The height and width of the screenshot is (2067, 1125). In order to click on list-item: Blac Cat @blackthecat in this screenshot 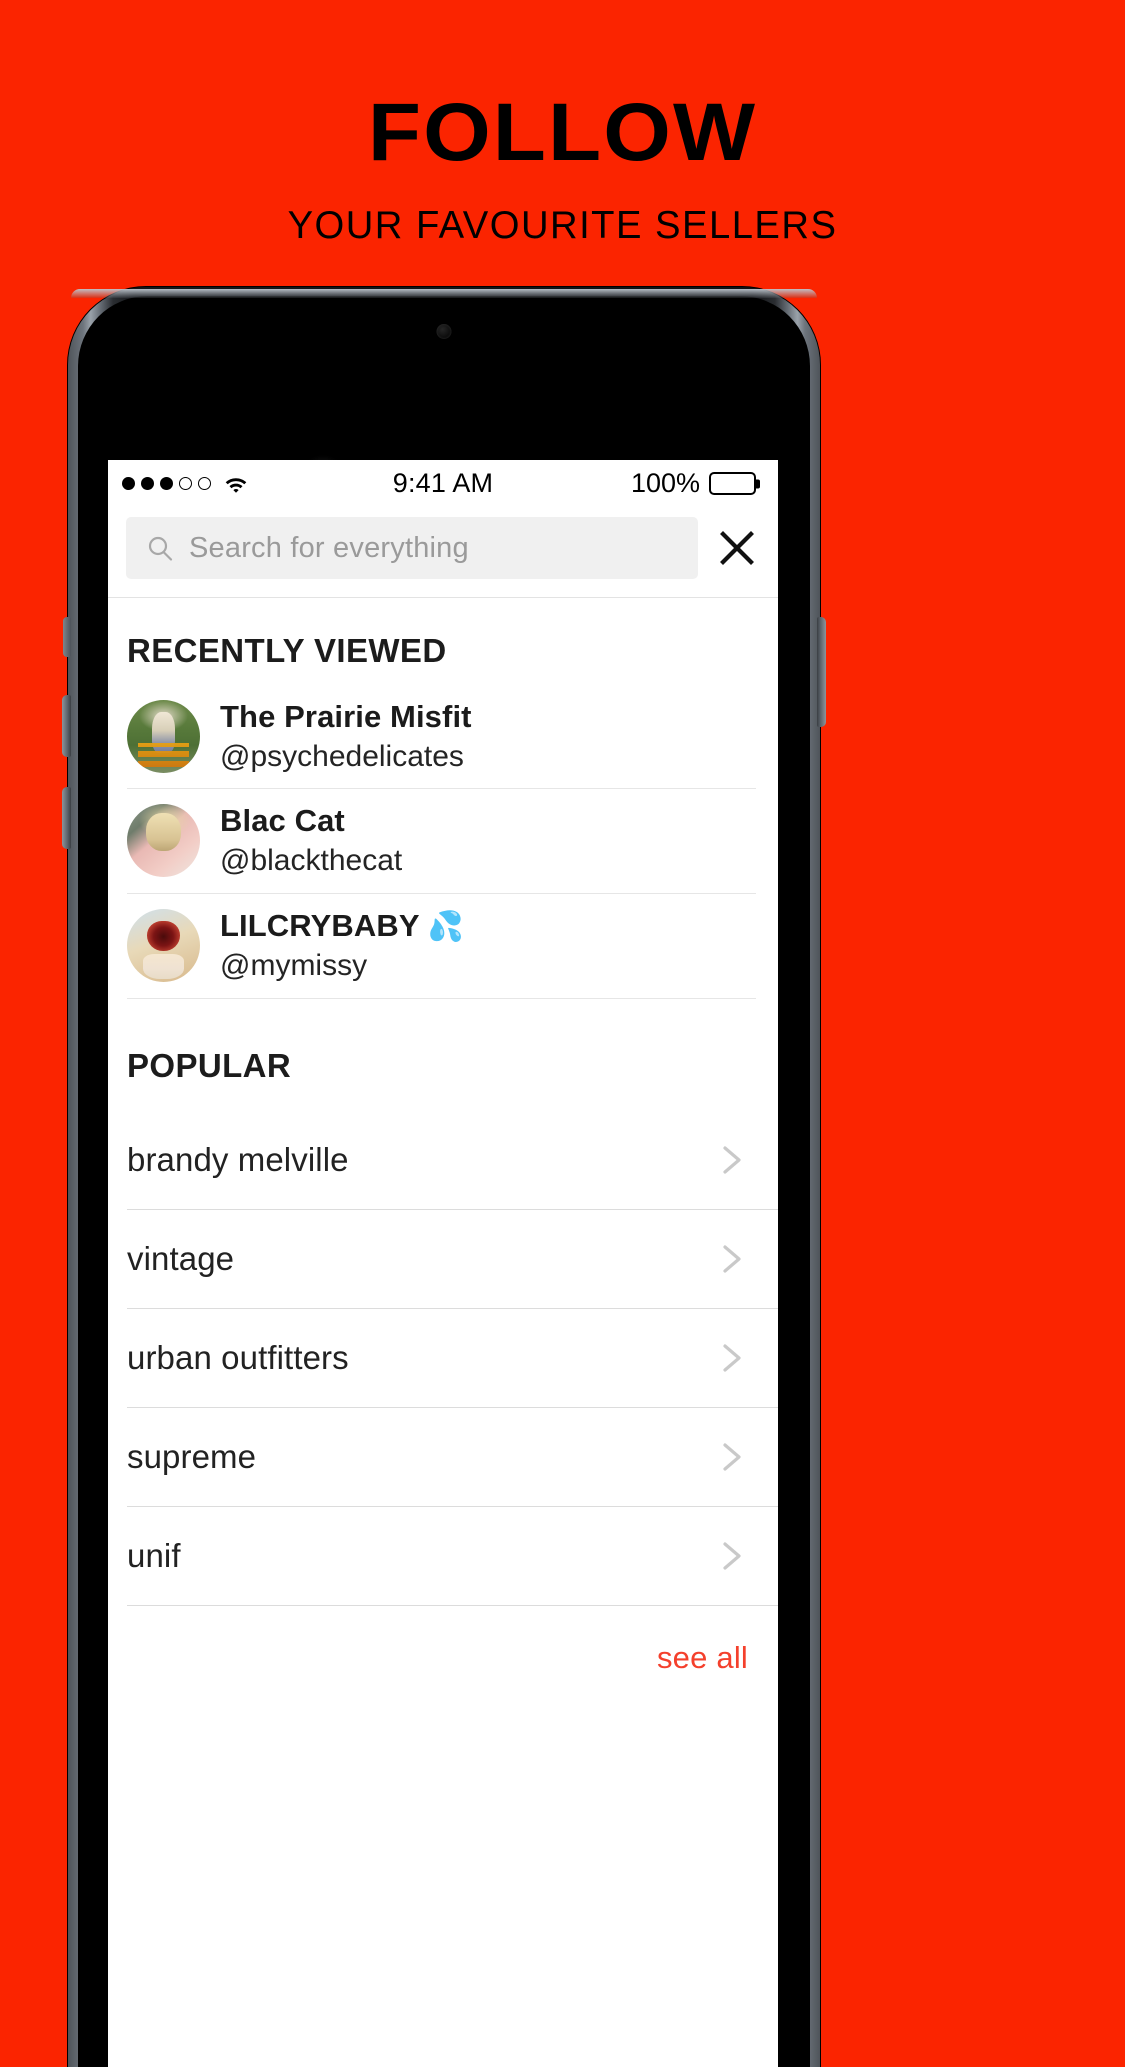, I will do `click(441, 841)`.